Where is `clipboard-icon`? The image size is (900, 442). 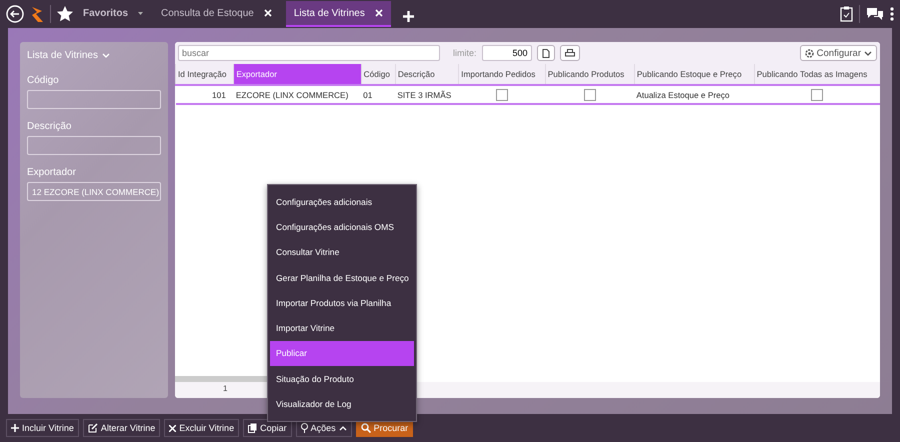
clipboard-icon is located at coordinates (846, 14).